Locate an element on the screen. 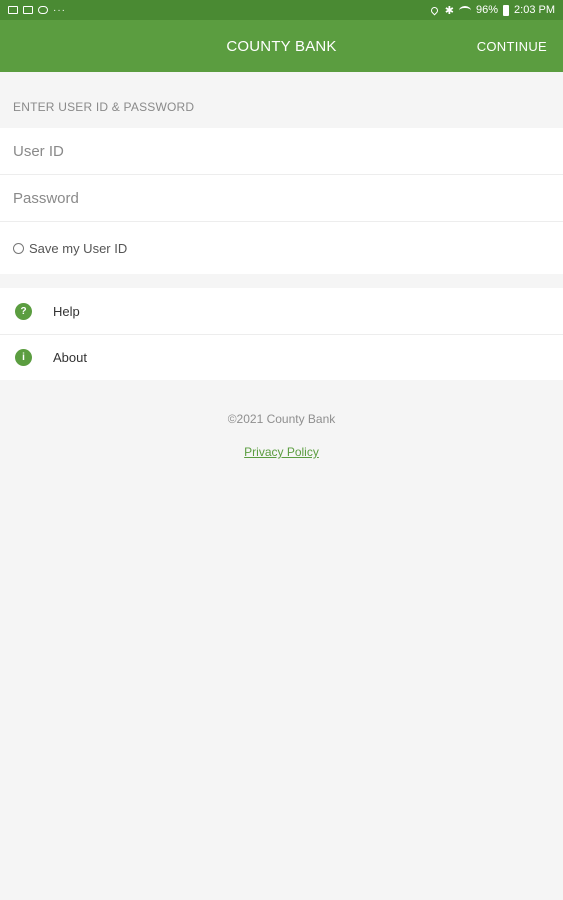  menu-item-help: ? Help is located at coordinates (281, 311).